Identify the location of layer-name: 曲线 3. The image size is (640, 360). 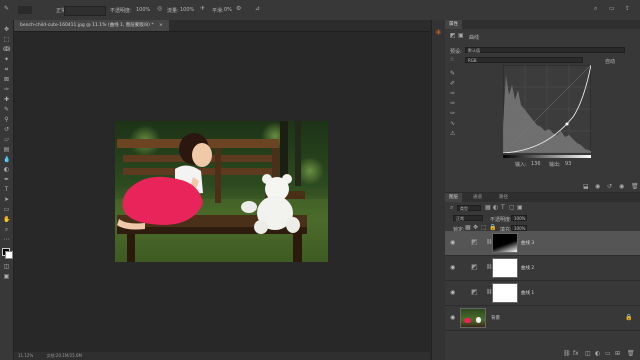
(527, 243).